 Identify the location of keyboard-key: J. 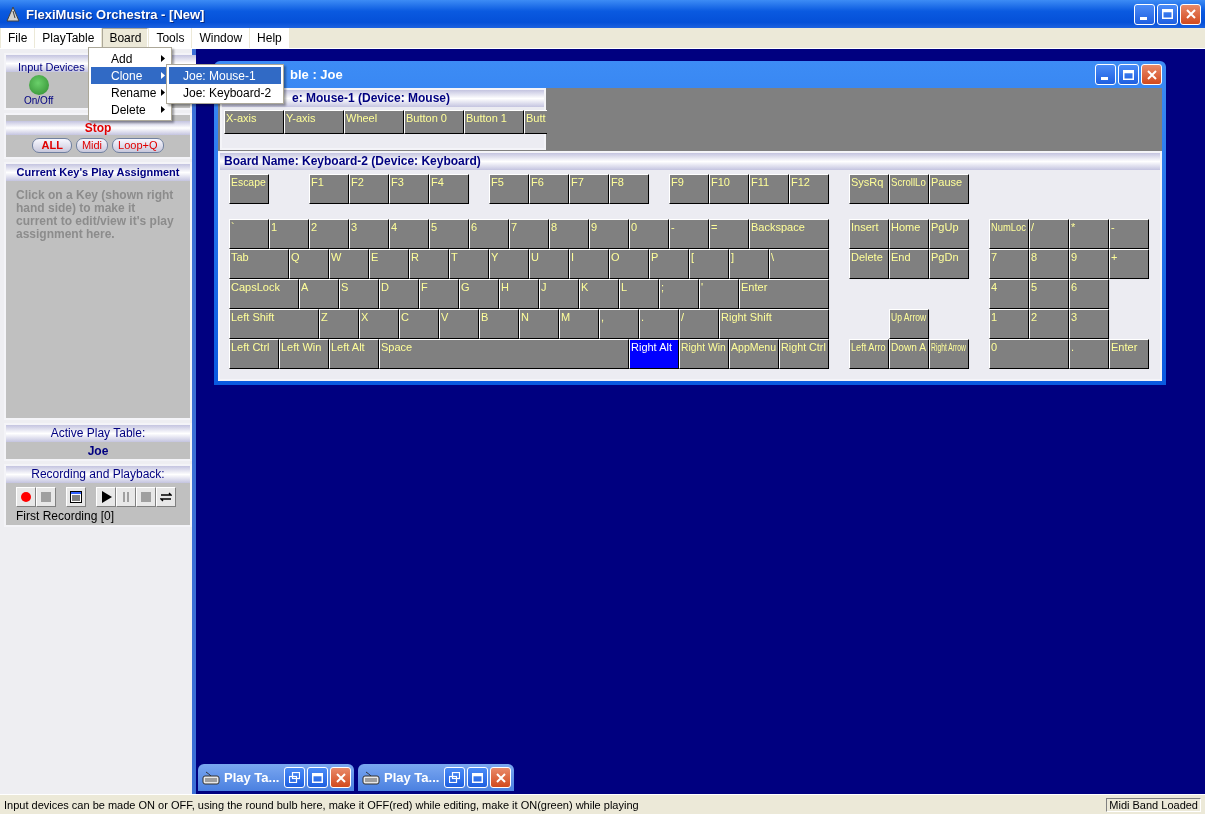
(559, 294).